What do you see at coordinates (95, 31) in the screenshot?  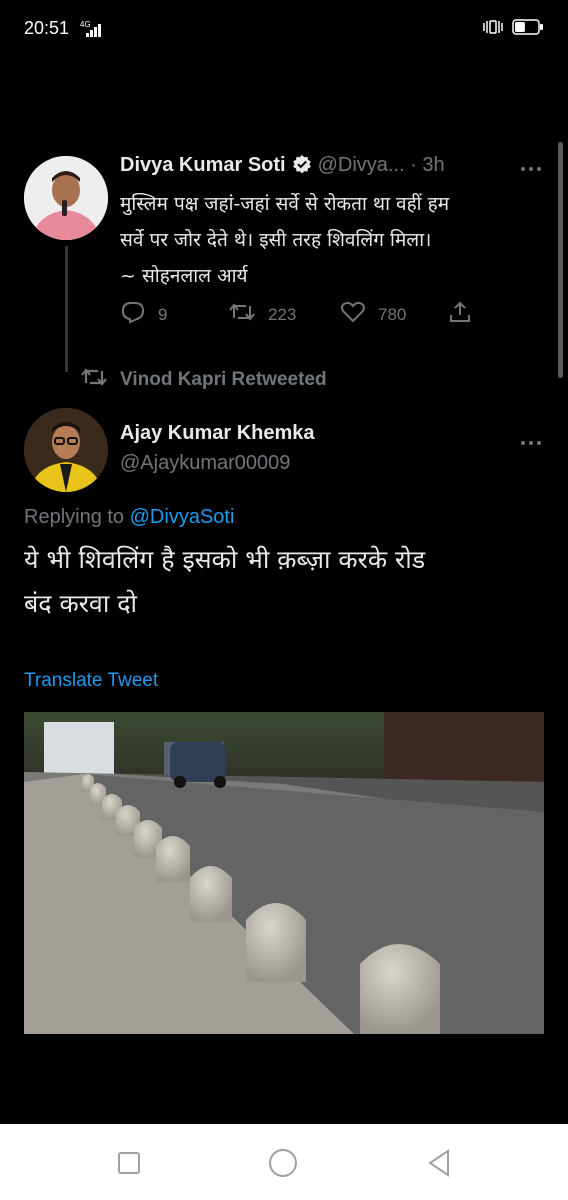 I see `signal-icon` at bounding box center [95, 31].